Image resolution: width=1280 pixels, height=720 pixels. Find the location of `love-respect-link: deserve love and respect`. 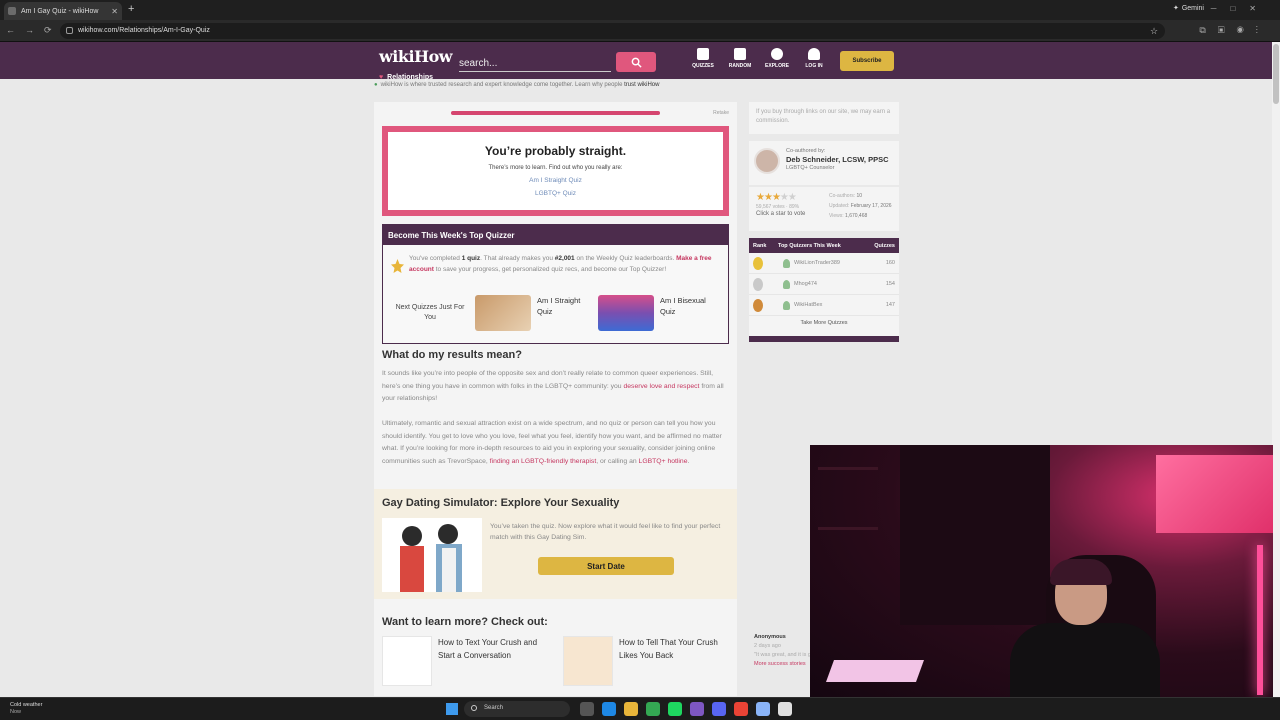

love-respect-link: deserve love and respect is located at coordinates (661, 386).